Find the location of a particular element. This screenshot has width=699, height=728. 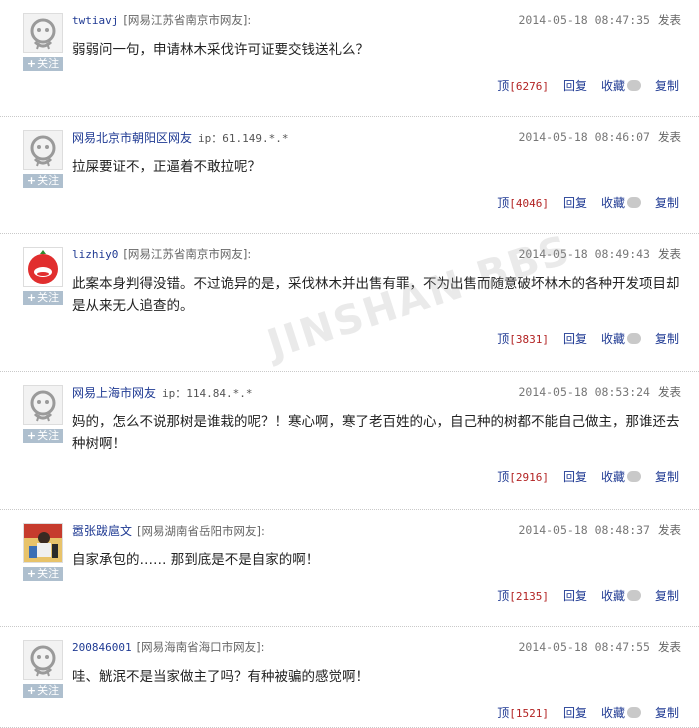

comment-meta: twtiavj [网易江苏省南京市网友]: is located at coordinates (161, 20).